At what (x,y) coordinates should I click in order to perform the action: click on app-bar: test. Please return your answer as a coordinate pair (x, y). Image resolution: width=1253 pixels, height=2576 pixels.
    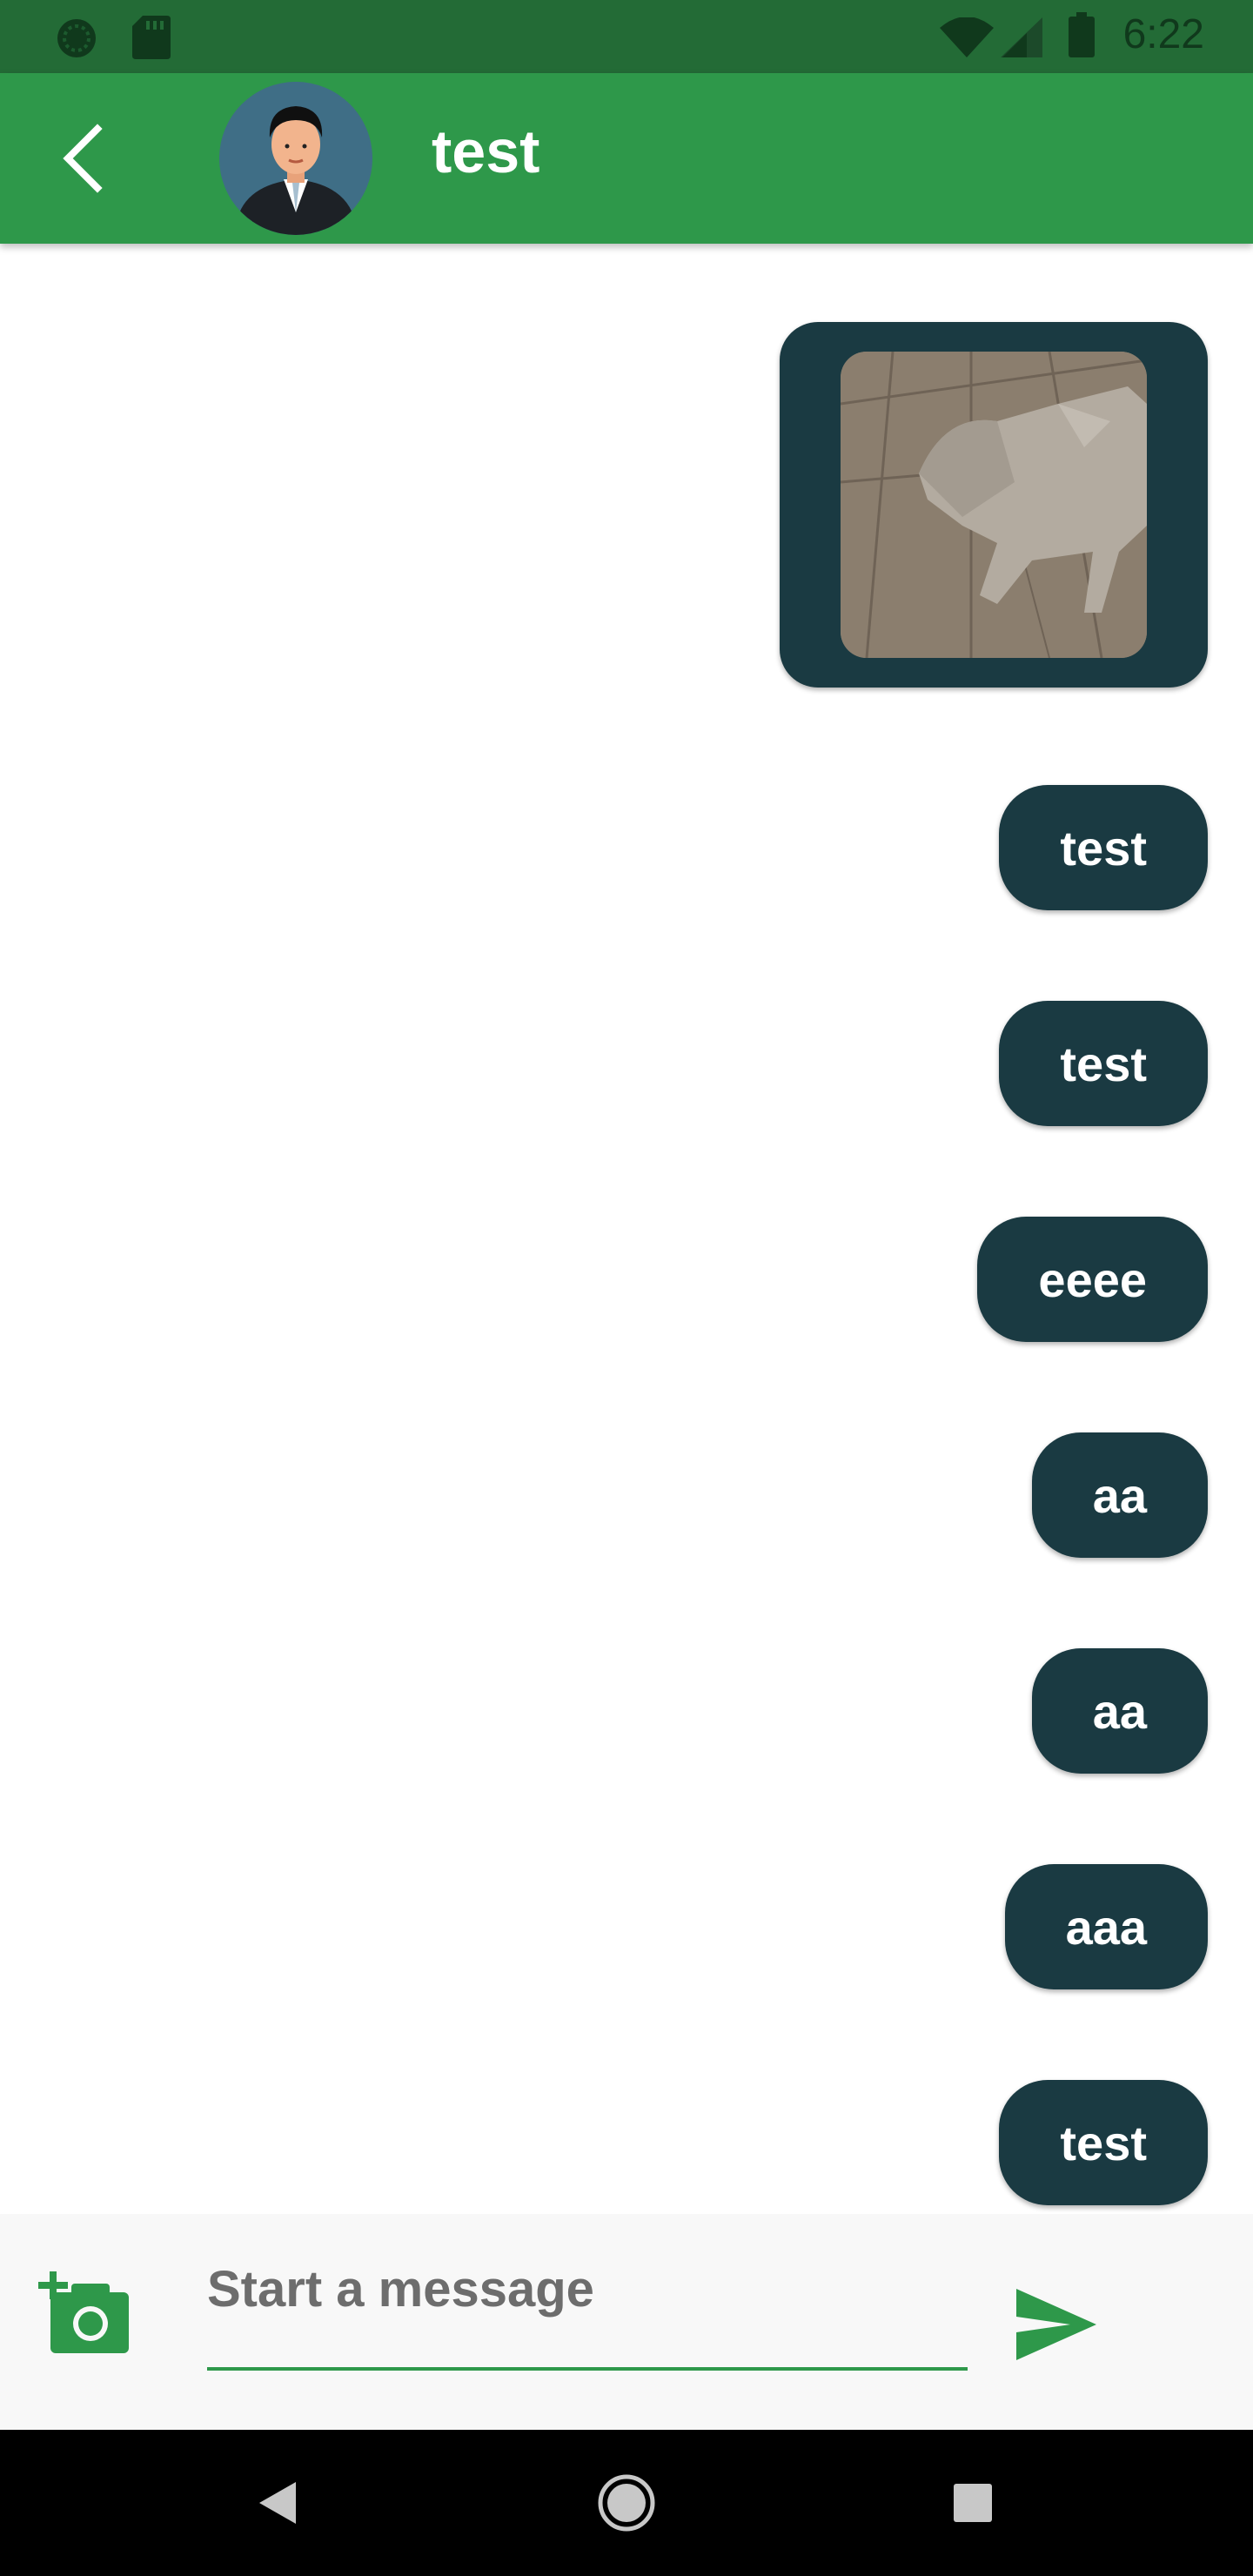
    Looking at the image, I should click on (626, 158).